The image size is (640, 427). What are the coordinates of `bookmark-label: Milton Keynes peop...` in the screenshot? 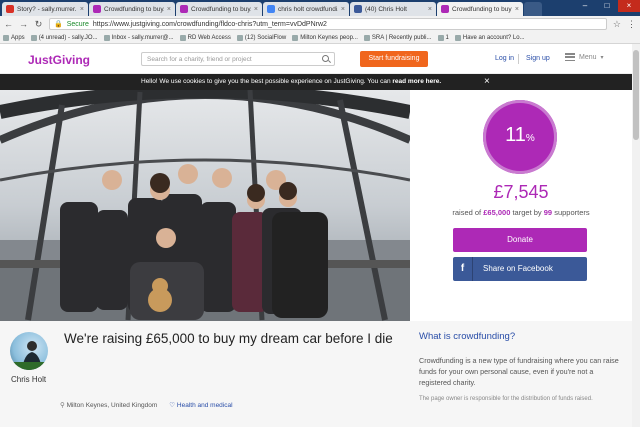 It's located at (329, 37).